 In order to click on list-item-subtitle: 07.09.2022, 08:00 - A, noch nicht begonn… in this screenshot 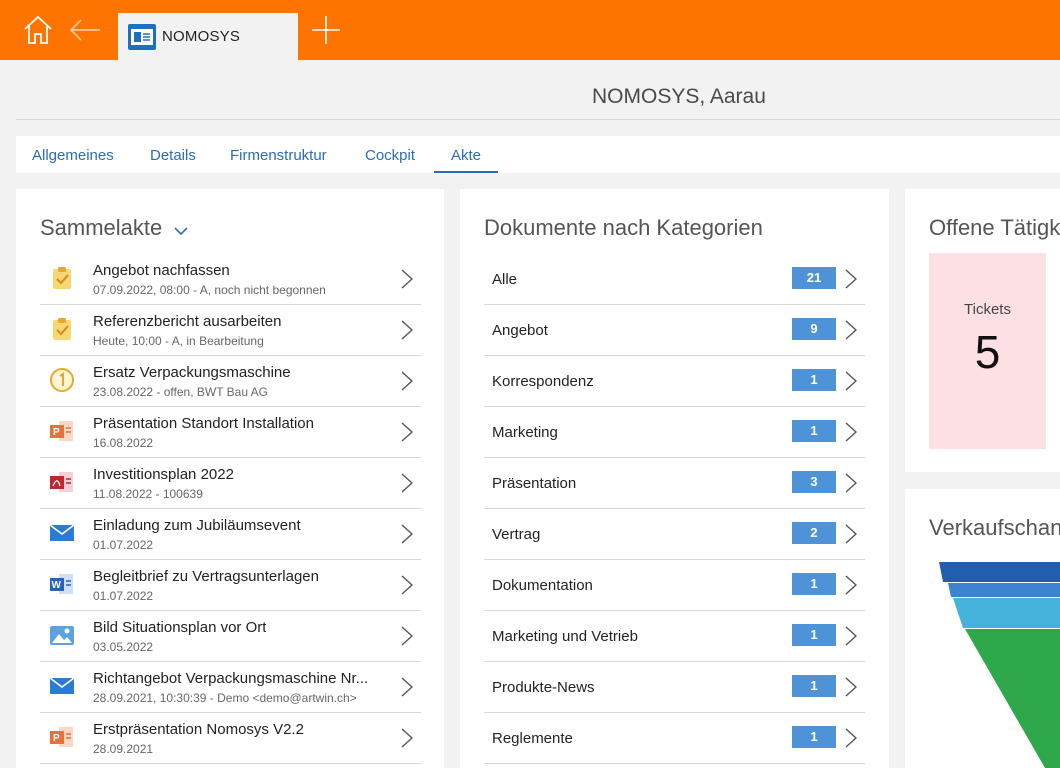, I will do `click(209, 290)`.